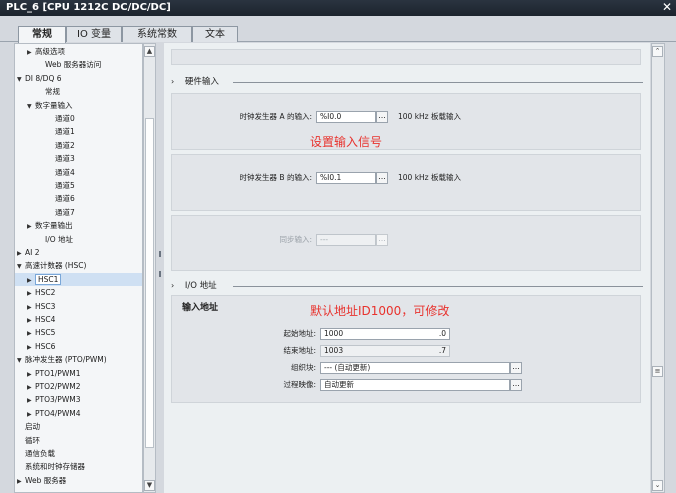  Describe the element at coordinates (78, 226) in the screenshot. I see `tree-item: ▶ 数字量输出` at that location.